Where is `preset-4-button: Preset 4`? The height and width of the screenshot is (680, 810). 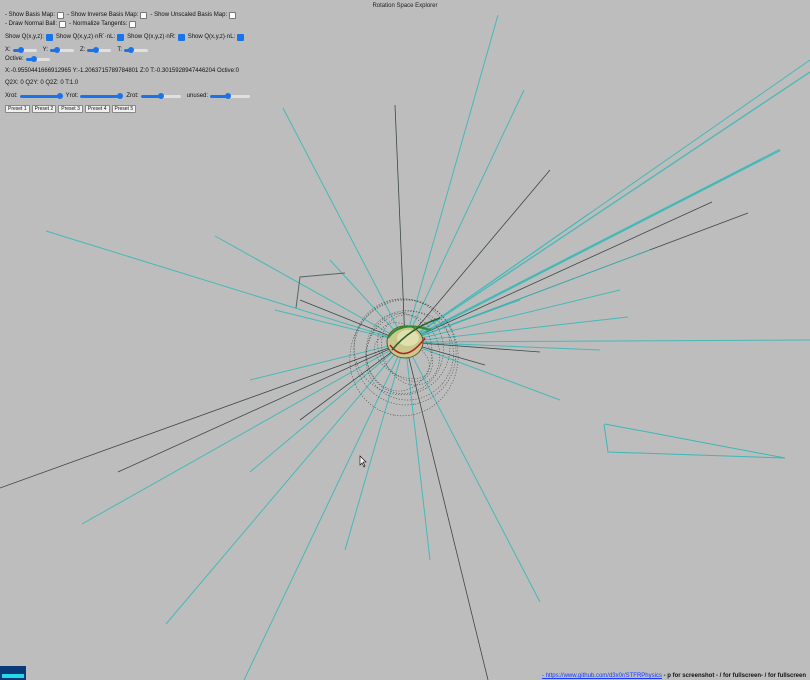 preset-4-button: Preset 4 is located at coordinates (97, 109).